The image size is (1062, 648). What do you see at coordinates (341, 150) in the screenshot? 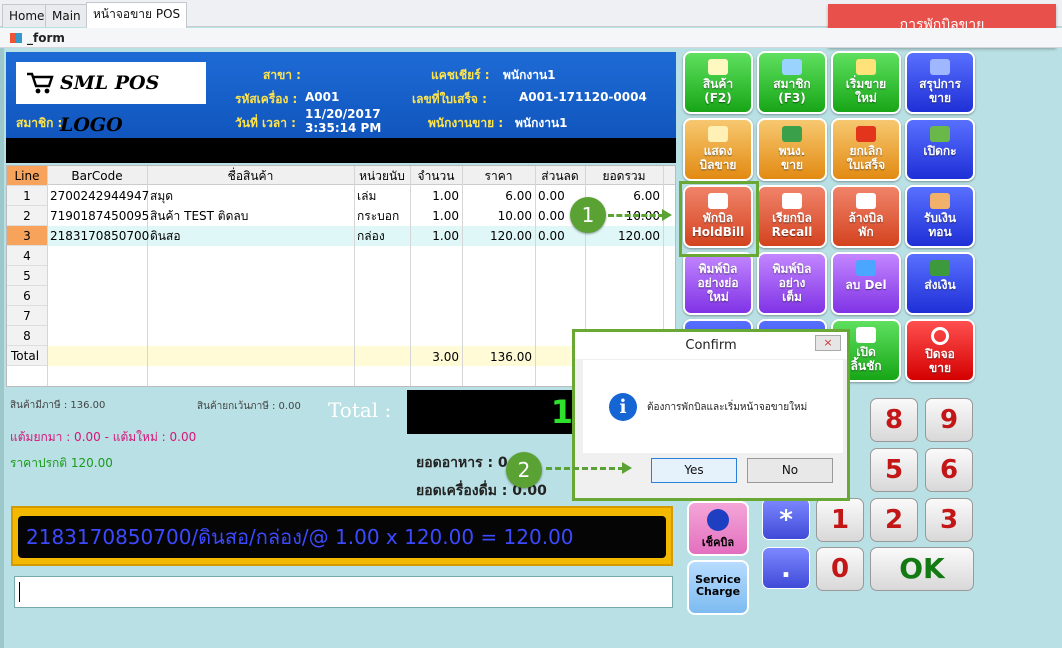
I see `header-black-strip` at bounding box center [341, 150].